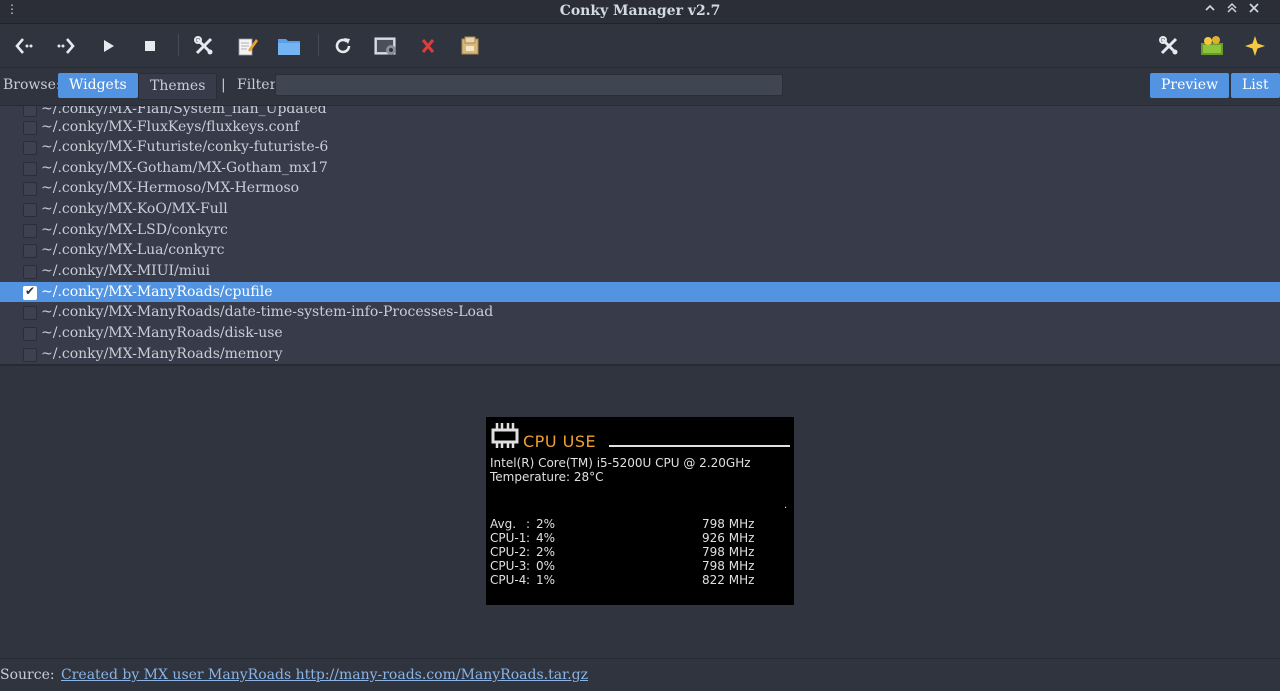 This screenshot has height=691, width=1280. What do you see at coordinates (546, 580) in the screenshot?
I see `cpu-row-pct: 1%` at bounding box center [546, 580].